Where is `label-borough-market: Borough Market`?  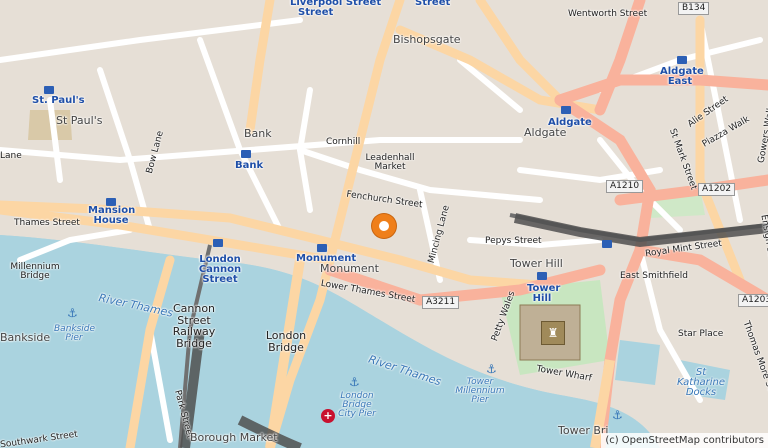
label-borough-market: Borough Market is located at coordinates (234, 437).